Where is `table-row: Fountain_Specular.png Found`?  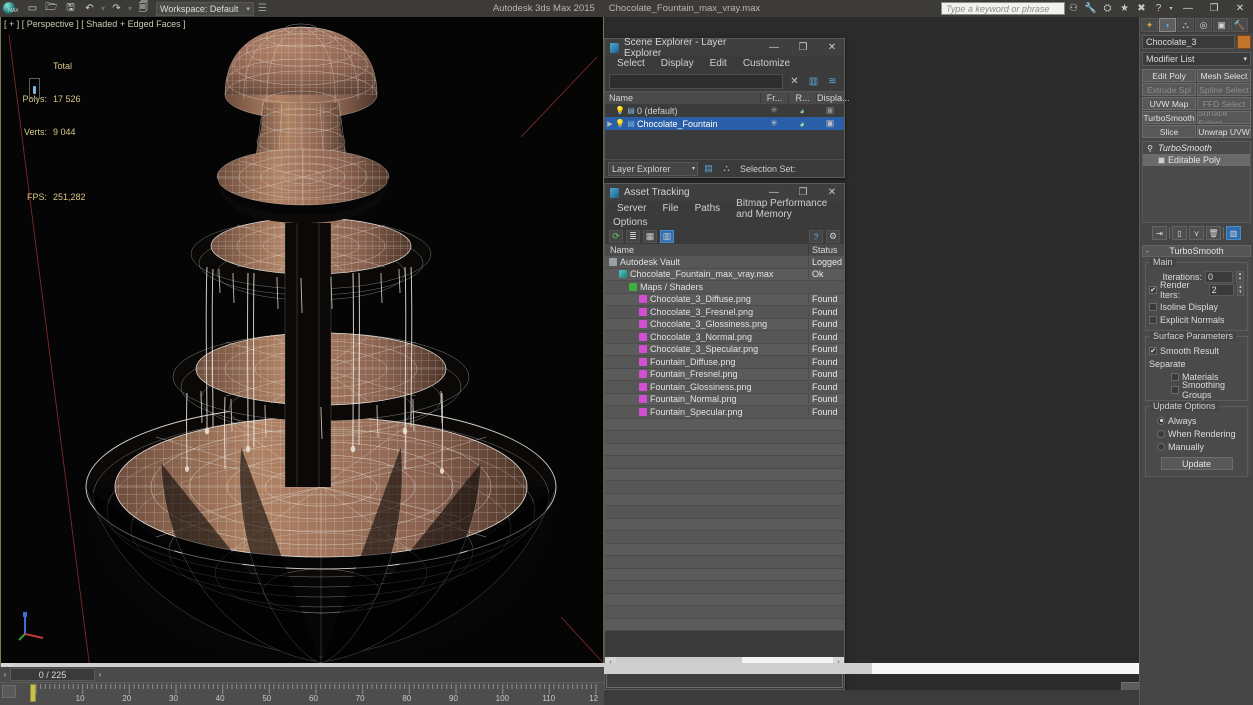
table-row: Fountain_Specular.png Found is located at coordinates (724, 412).